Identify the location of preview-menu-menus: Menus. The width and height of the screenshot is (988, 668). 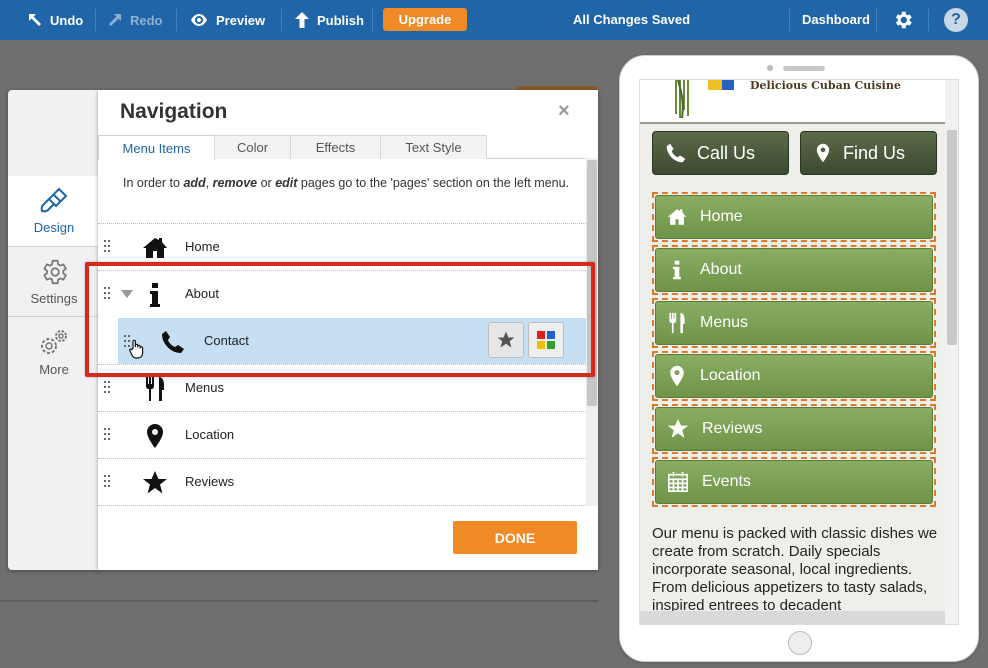
(794, 323).